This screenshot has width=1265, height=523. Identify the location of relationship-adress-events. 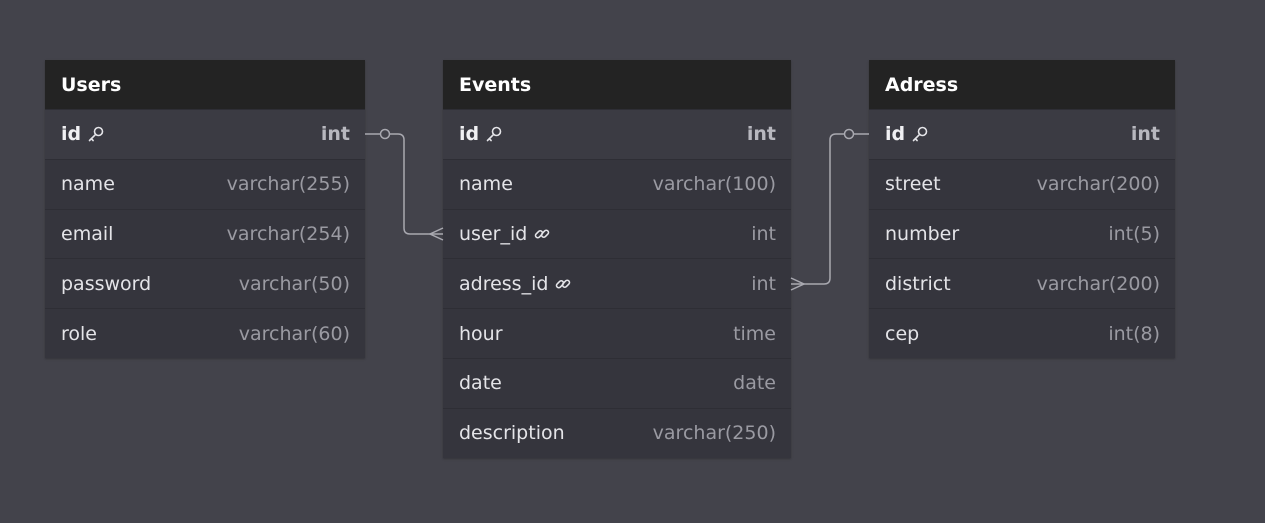
(829, 209).